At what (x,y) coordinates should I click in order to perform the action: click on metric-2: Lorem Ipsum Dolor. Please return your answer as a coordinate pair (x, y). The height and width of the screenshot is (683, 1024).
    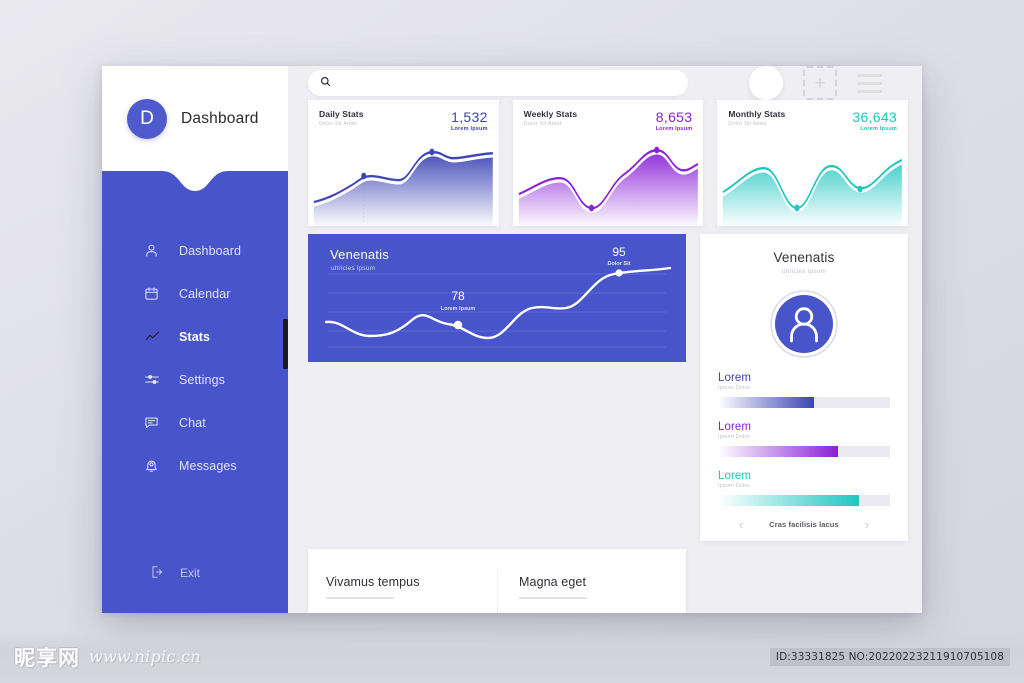
    Looking at the image, I should click on (804, 439).